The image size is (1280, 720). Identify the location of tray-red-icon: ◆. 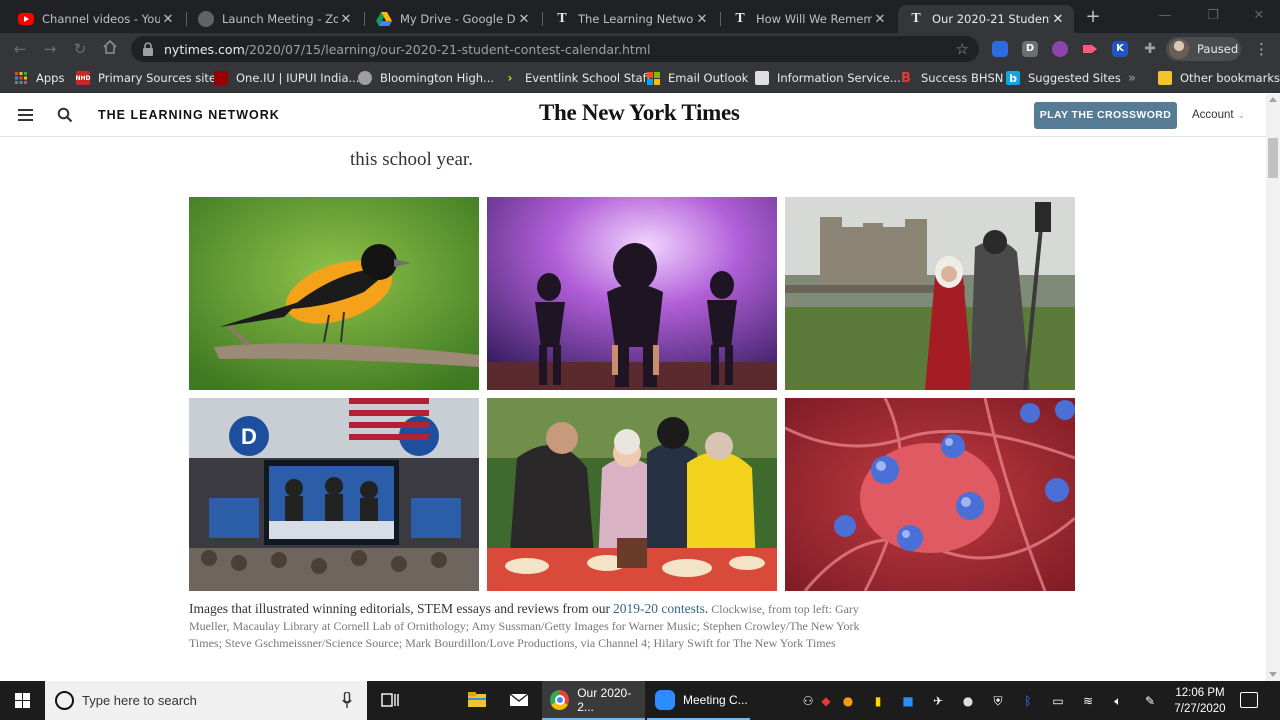
(826, 701).